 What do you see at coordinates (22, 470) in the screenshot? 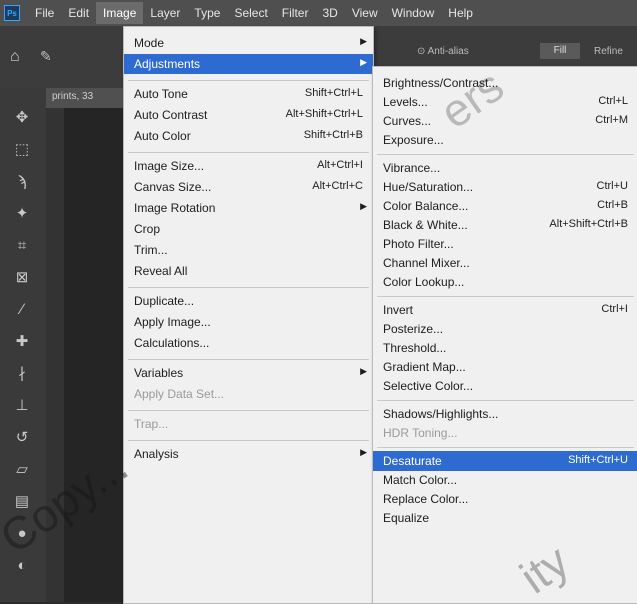
I see `eraser-icon: ▱` at bounding box center [22, 470].